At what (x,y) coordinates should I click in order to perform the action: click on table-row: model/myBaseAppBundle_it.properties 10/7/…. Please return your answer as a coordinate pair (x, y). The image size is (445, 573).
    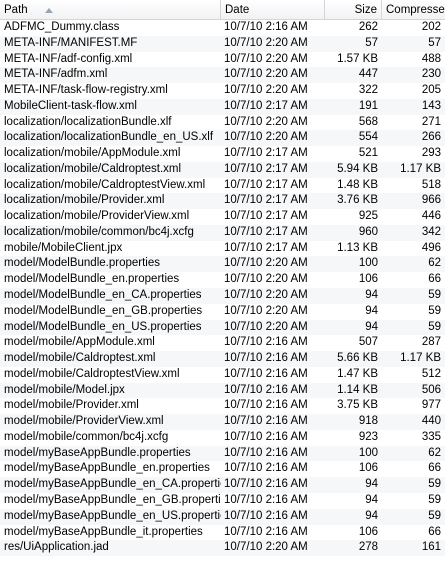
    Looking at the image, I should click on (222, 532).